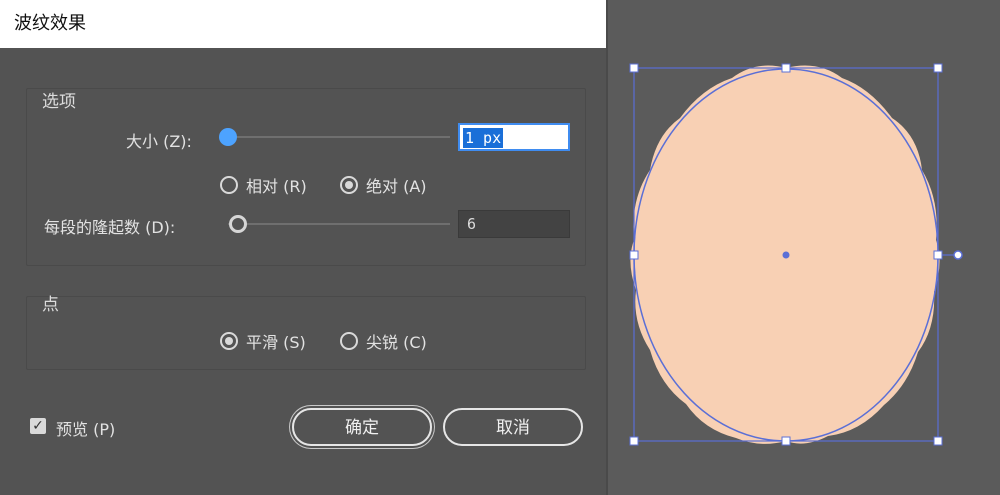 This screenshot has height=495, width=1000. What do you see at coordinates (786, 255) in the screenshot?
I see `center-point` at bounding box center [786, 255].